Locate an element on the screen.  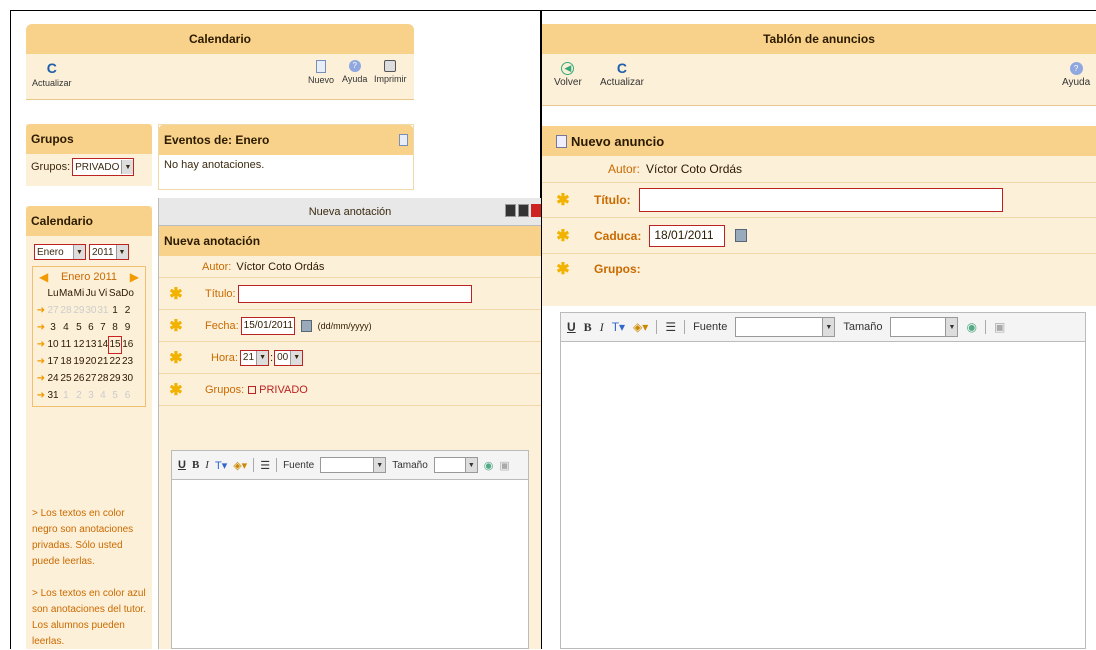
calendar-day: 24 is located at coordinates (53, 378).